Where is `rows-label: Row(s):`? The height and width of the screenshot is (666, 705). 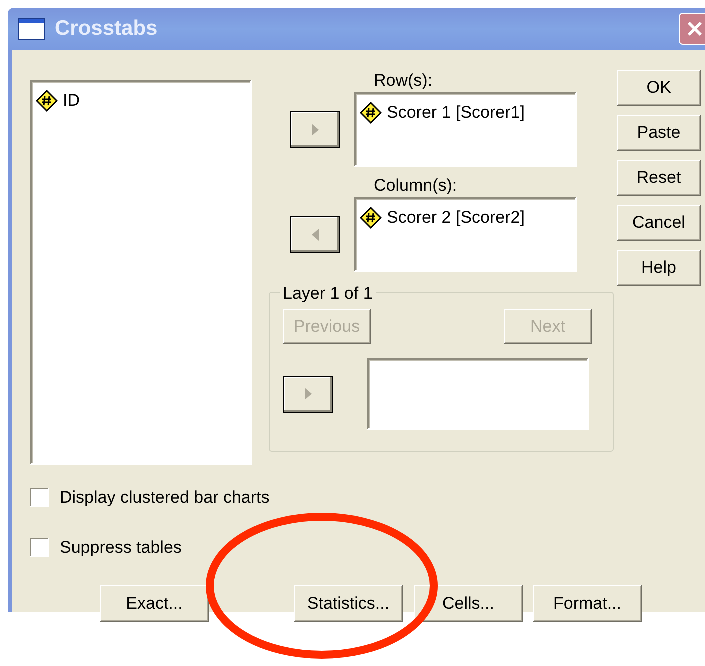 rows-label: Row(s): is located at coordinates (404, 81).